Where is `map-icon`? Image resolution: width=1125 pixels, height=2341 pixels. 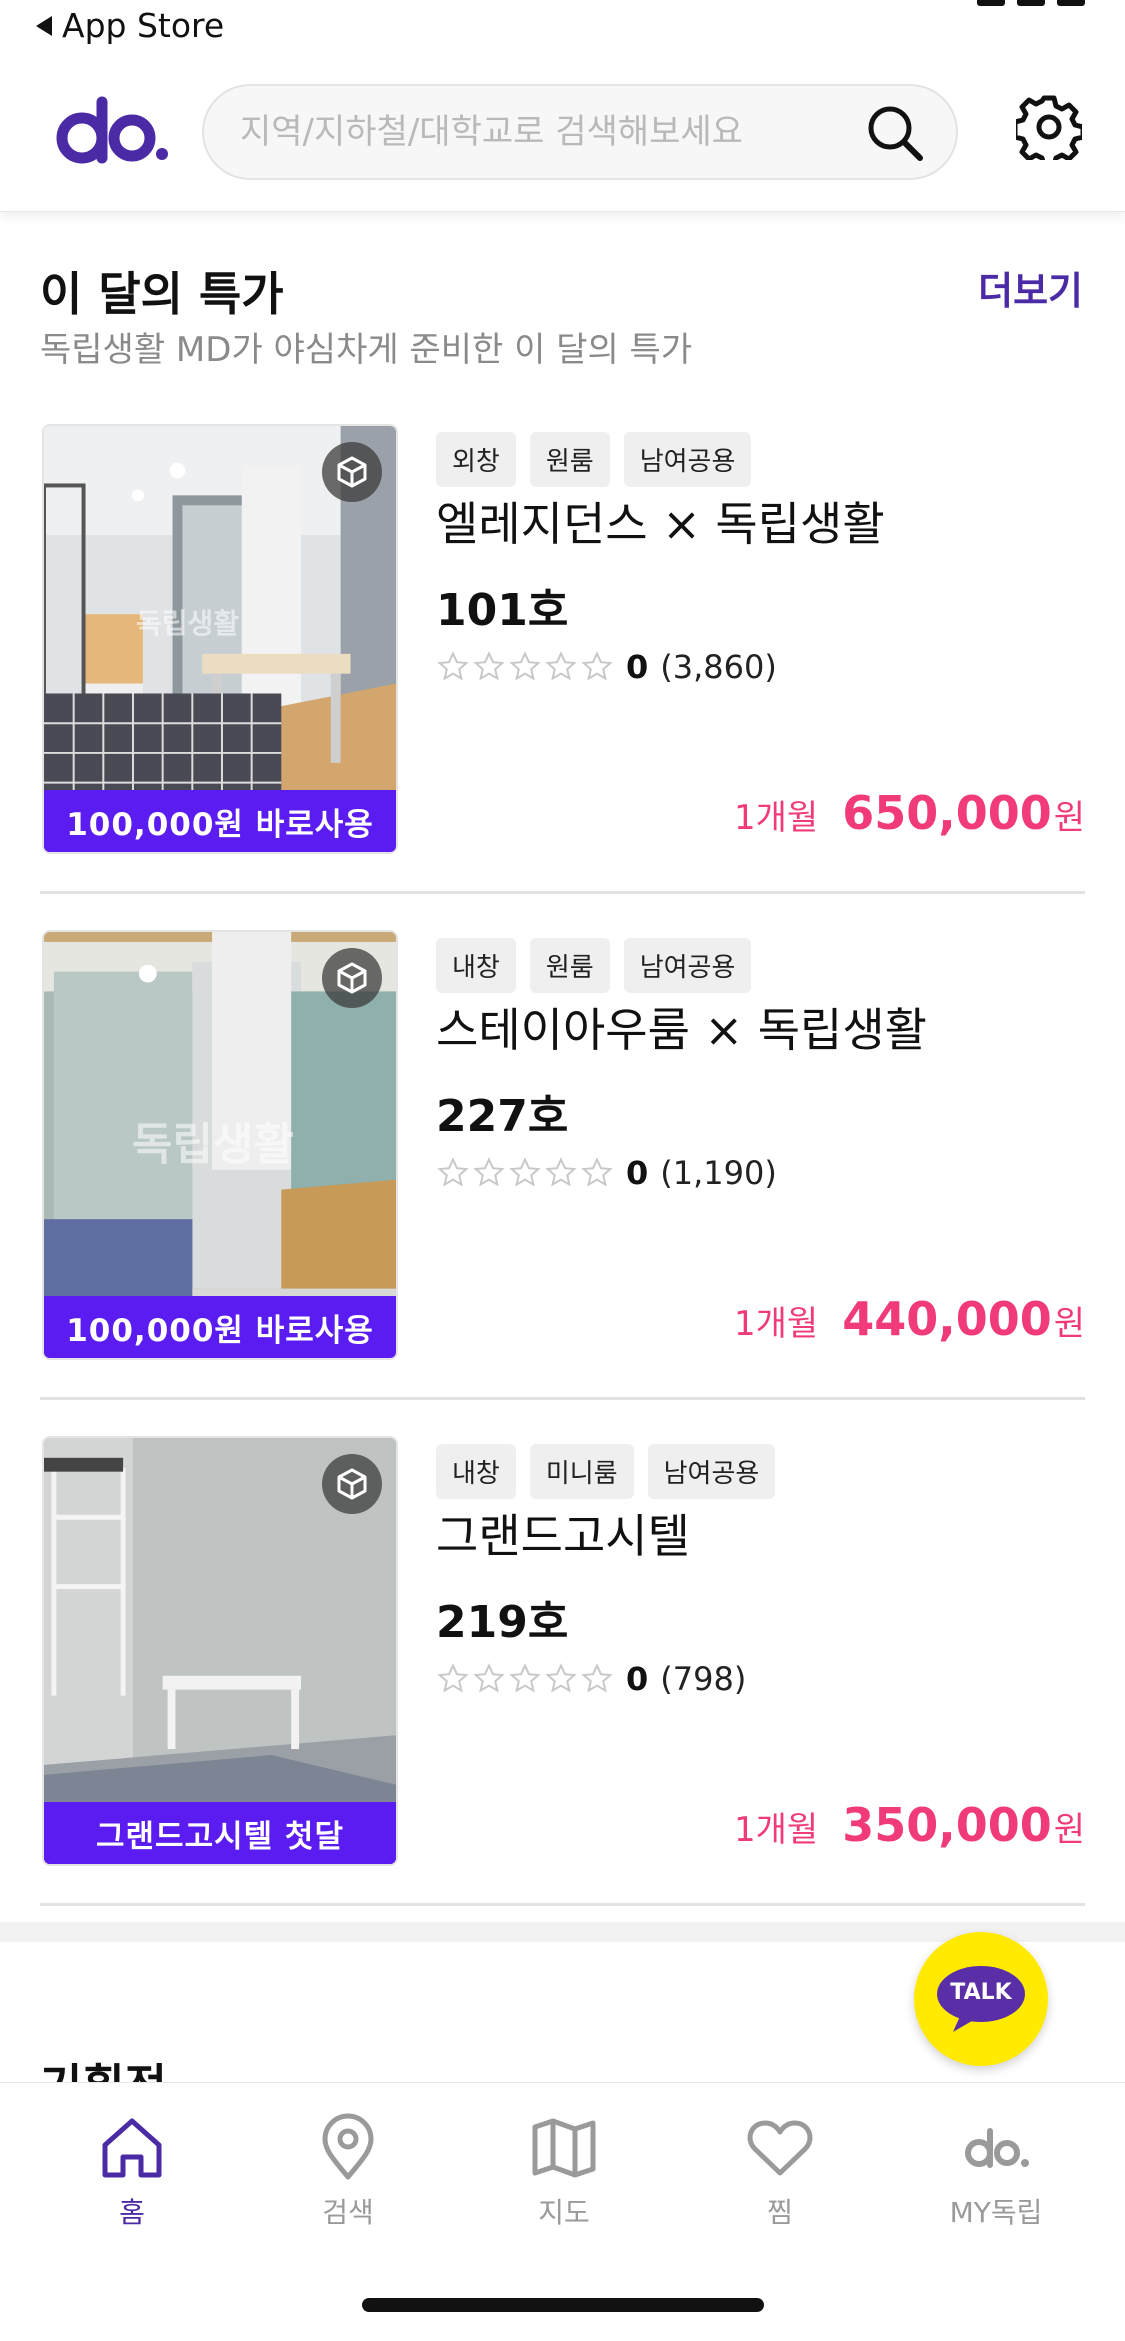 map-icon is located at coordinates (564, 2148).